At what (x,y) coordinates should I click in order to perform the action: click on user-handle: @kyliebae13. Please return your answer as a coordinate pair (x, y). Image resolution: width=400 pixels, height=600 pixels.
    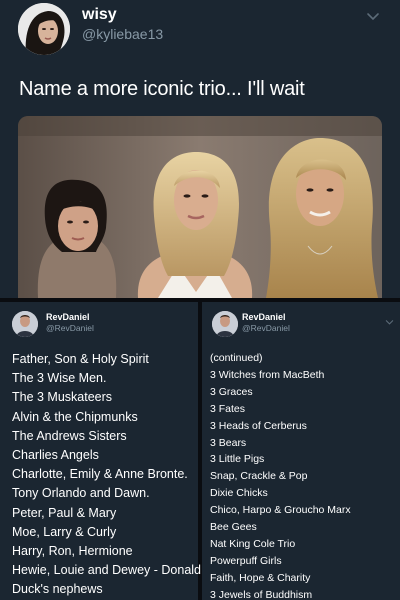
    Looking at the image, I should click on (122, 34).